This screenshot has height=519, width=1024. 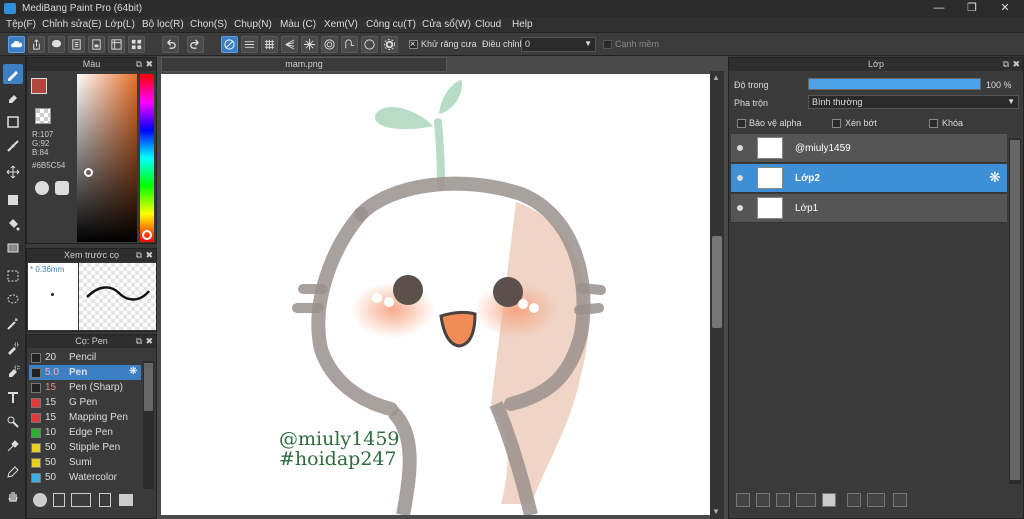 I want to click on merge-layer-icon, so click(x=876, y=500).